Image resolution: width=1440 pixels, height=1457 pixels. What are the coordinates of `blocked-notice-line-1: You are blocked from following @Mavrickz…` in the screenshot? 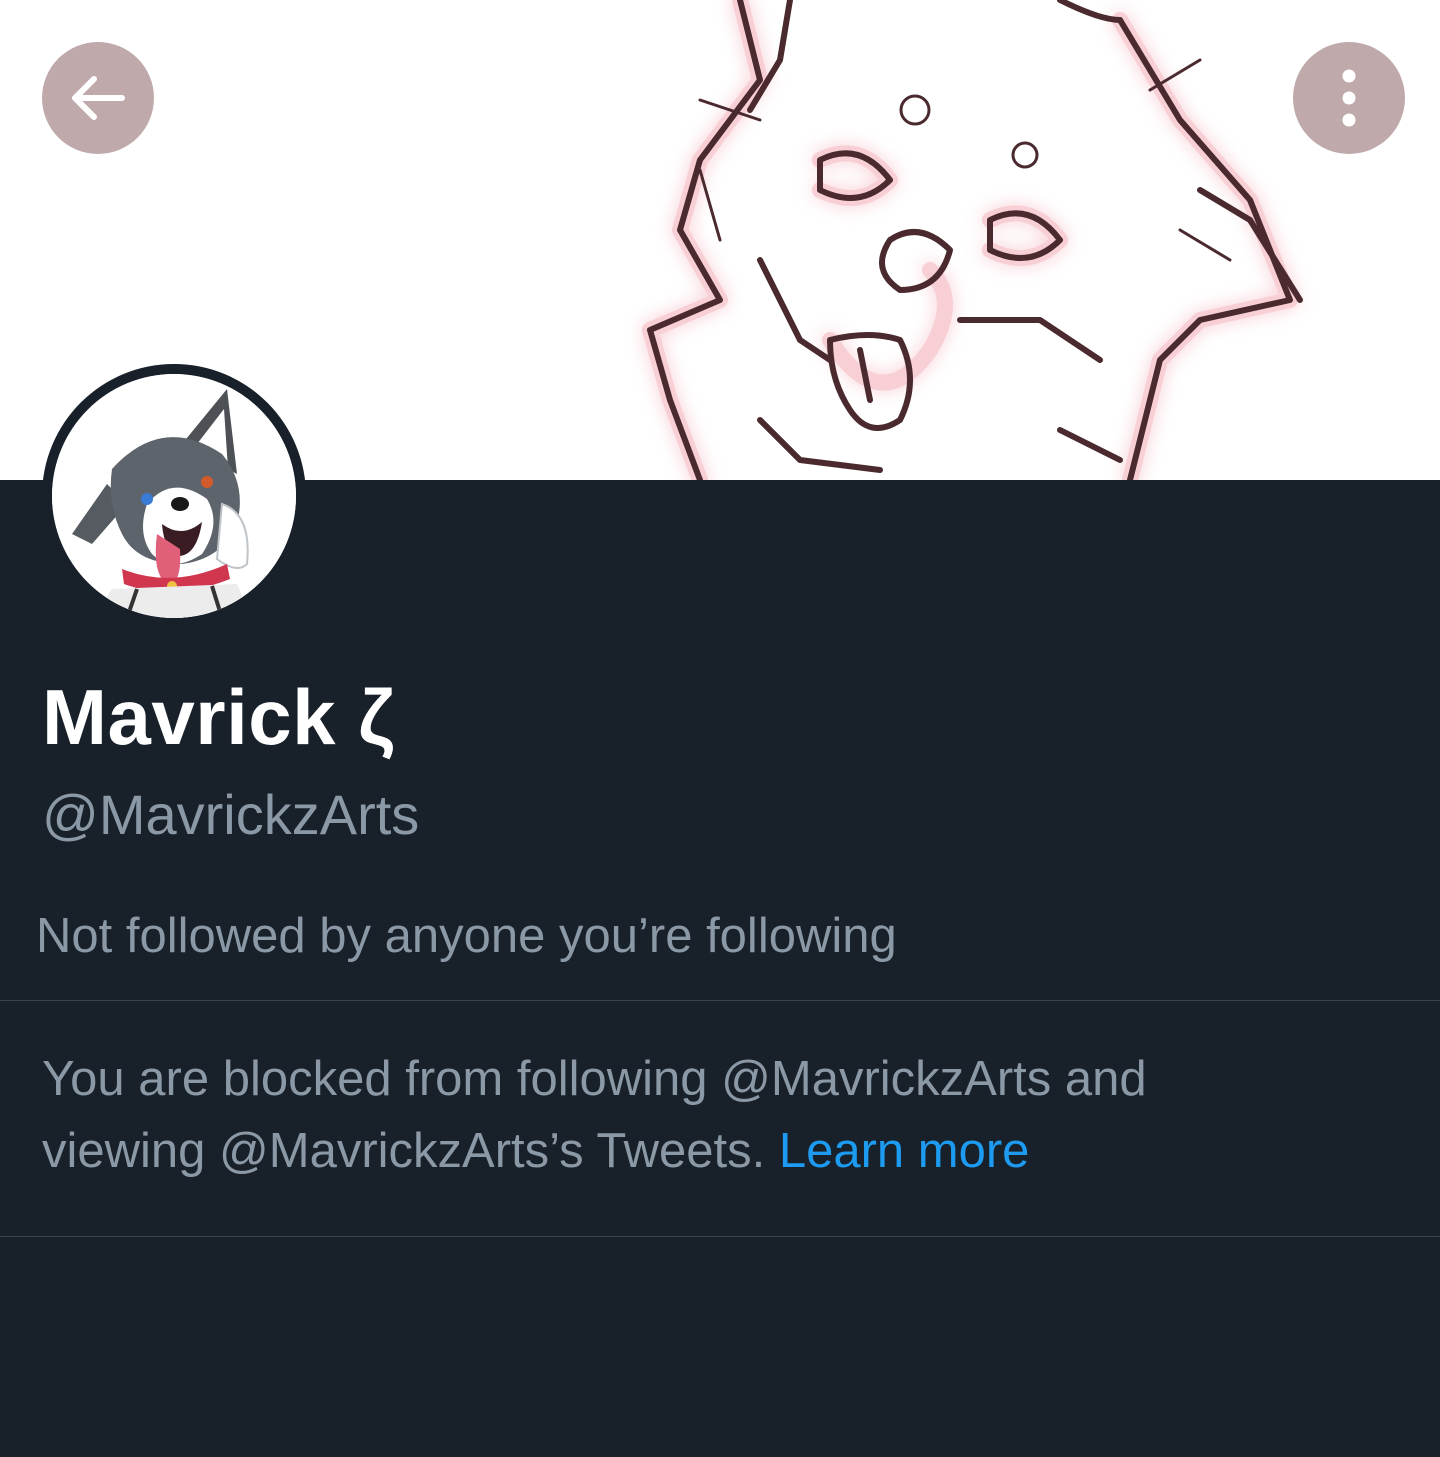 It's located at (594, 1079).